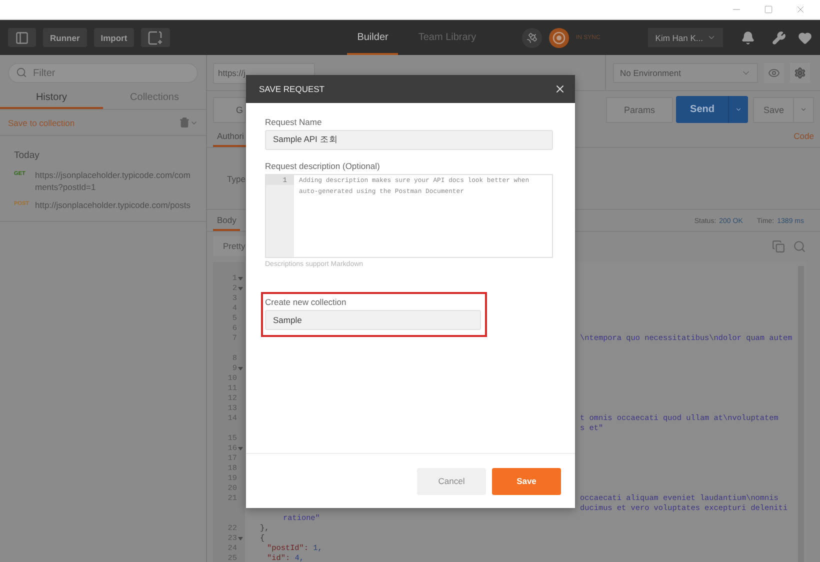  What do you see at coordinates (451, 481) in the screenshot?
I see `cancel-button: Cancel` at bounding box center [451, 481].